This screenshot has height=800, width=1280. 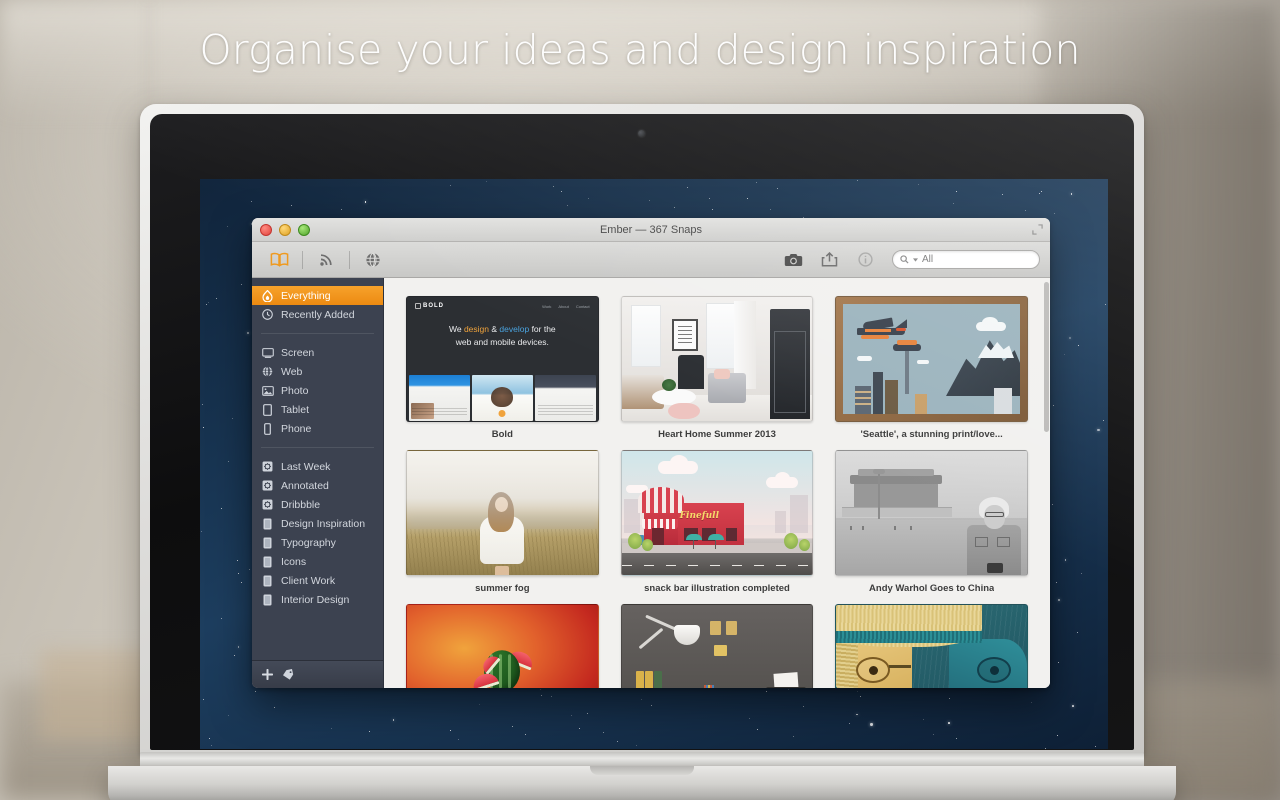 What do you see at coordinates (717, 359) in the screenshot?
I see `snap-thumbnail-heart-home` at bounding box center [717, 359].